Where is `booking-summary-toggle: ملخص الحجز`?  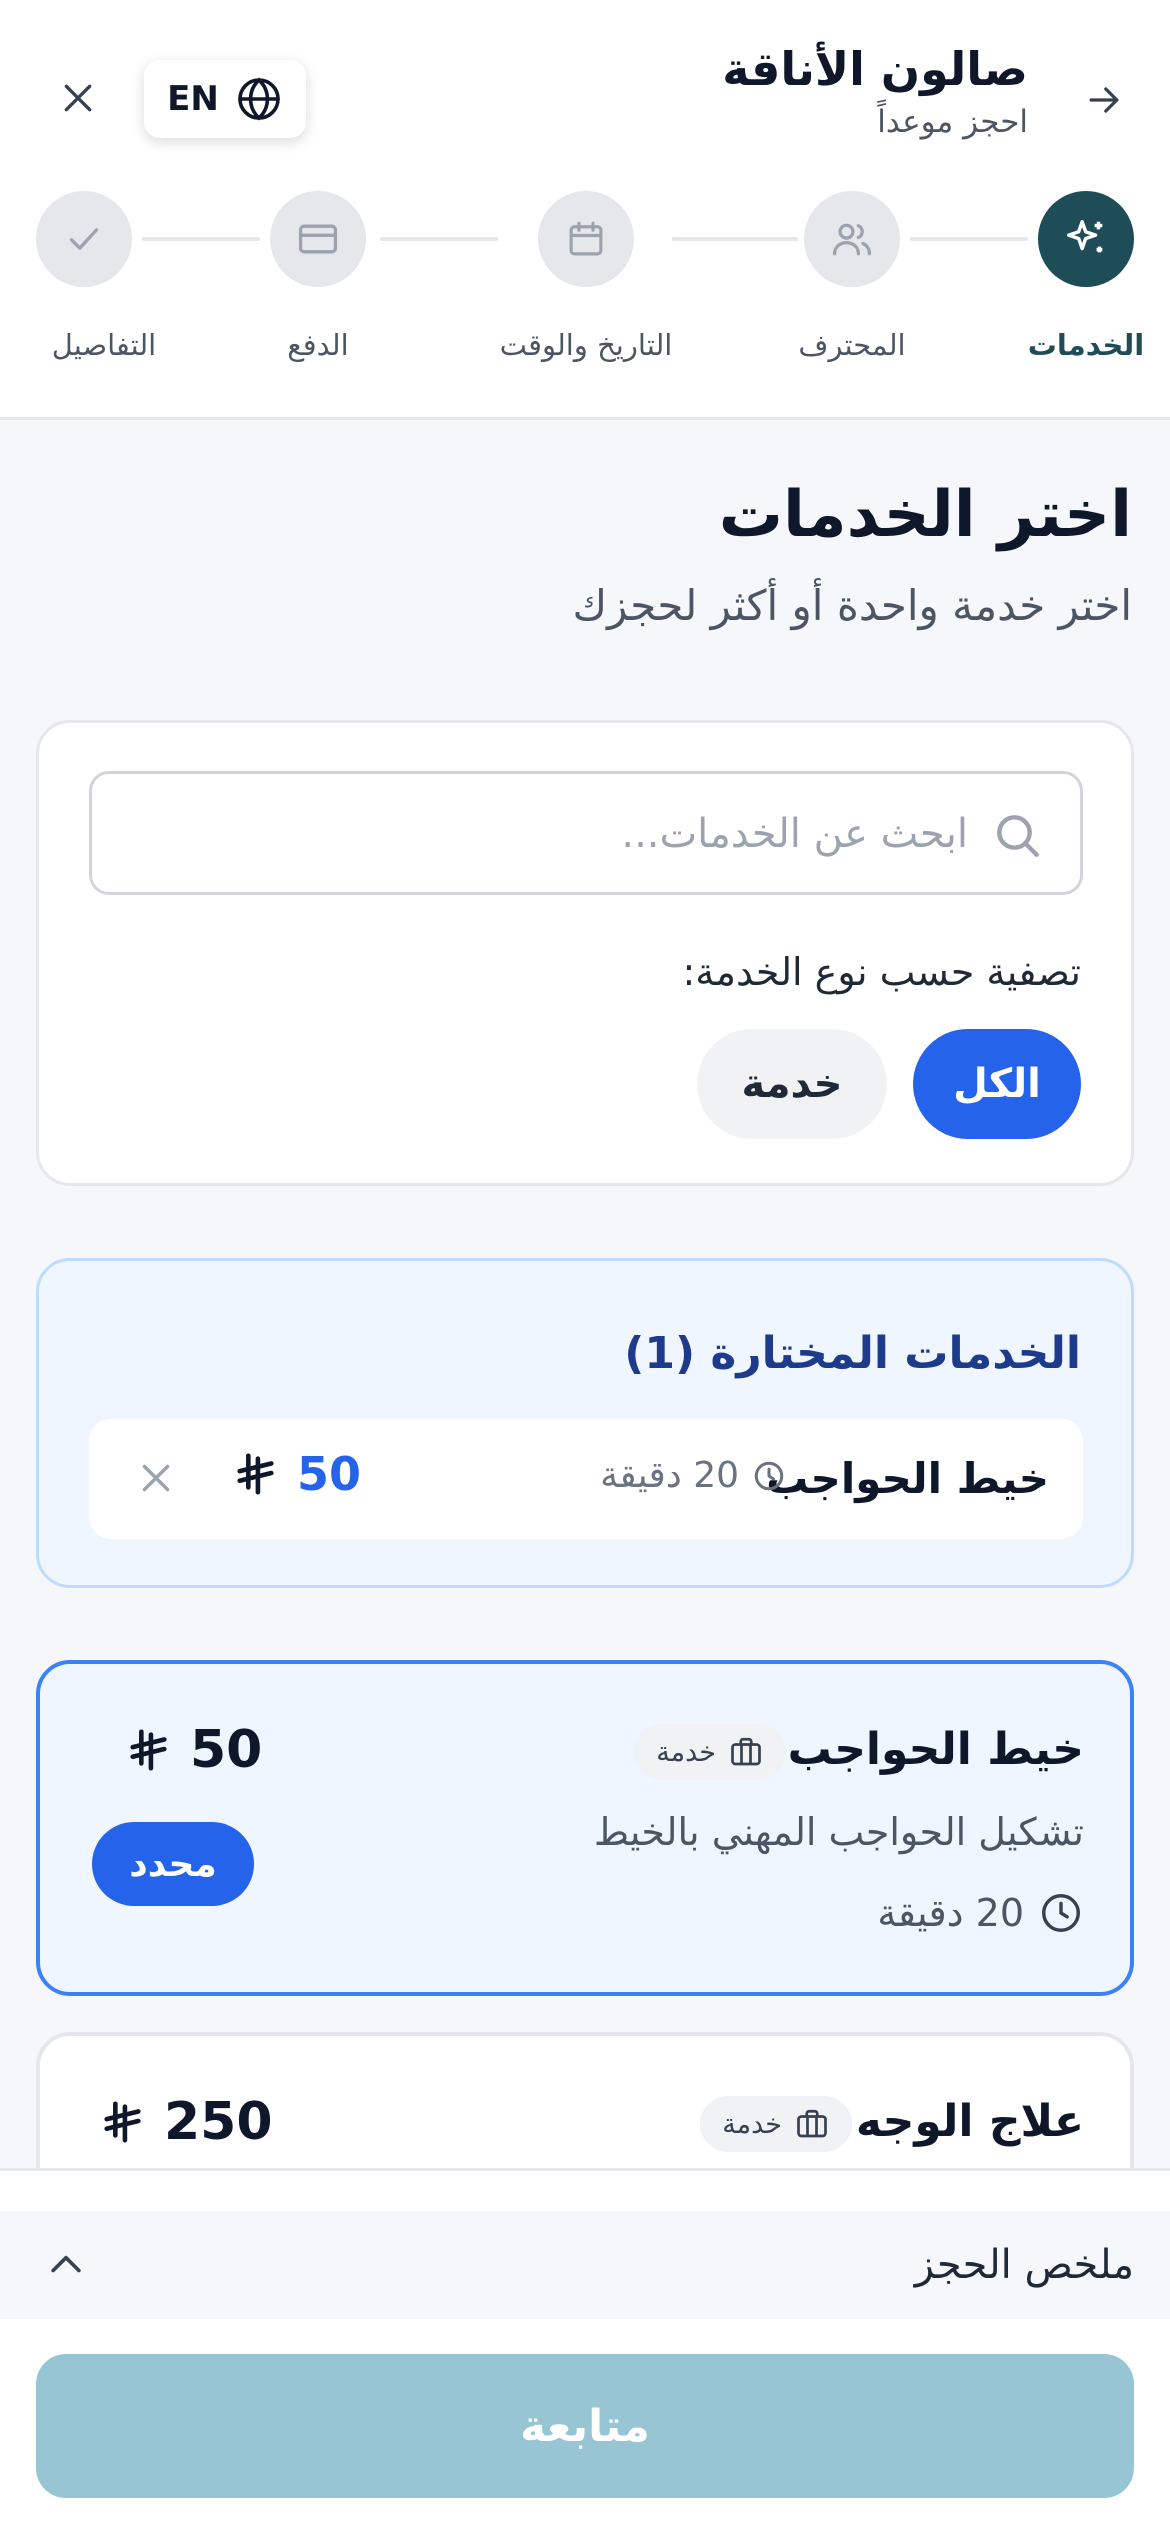 booking-summary-toggle: ملخص الحجز is located at coordinates (585, 2265).